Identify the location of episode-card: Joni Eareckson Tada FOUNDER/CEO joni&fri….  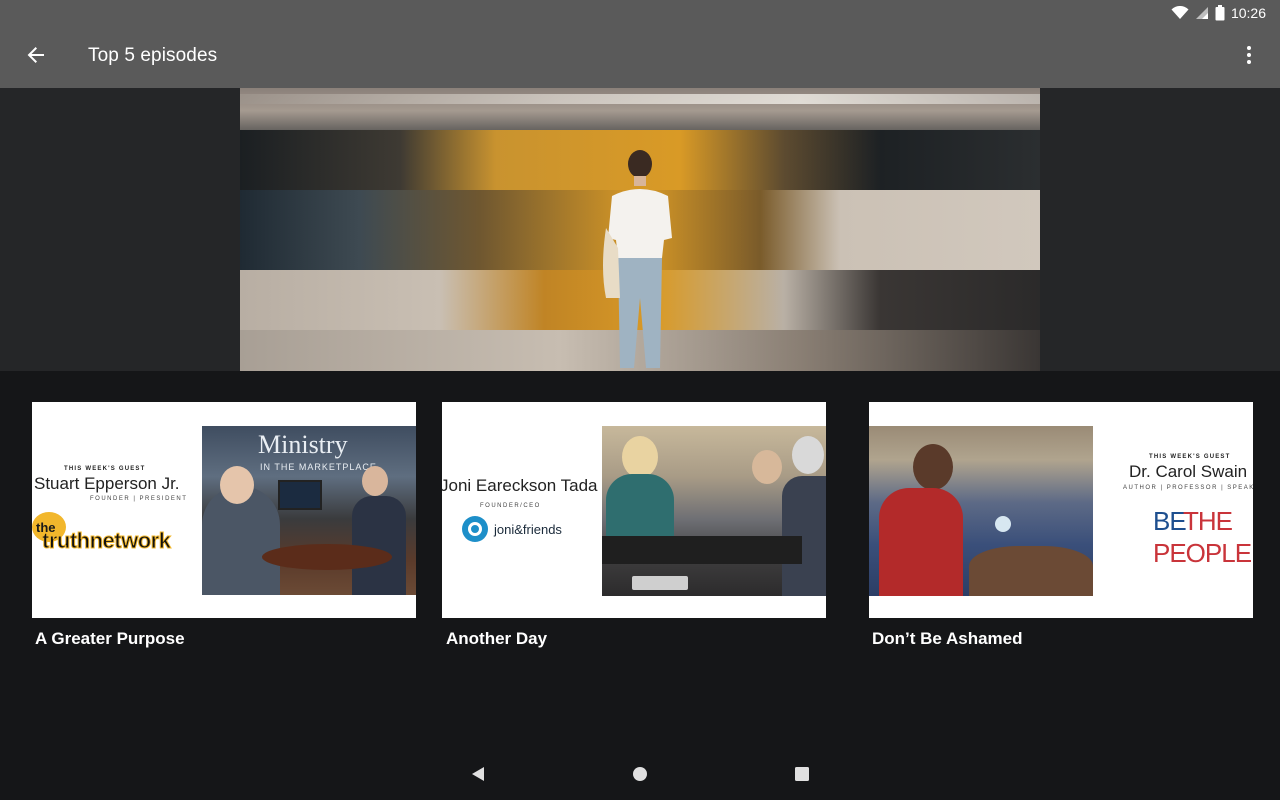
(634, 510).